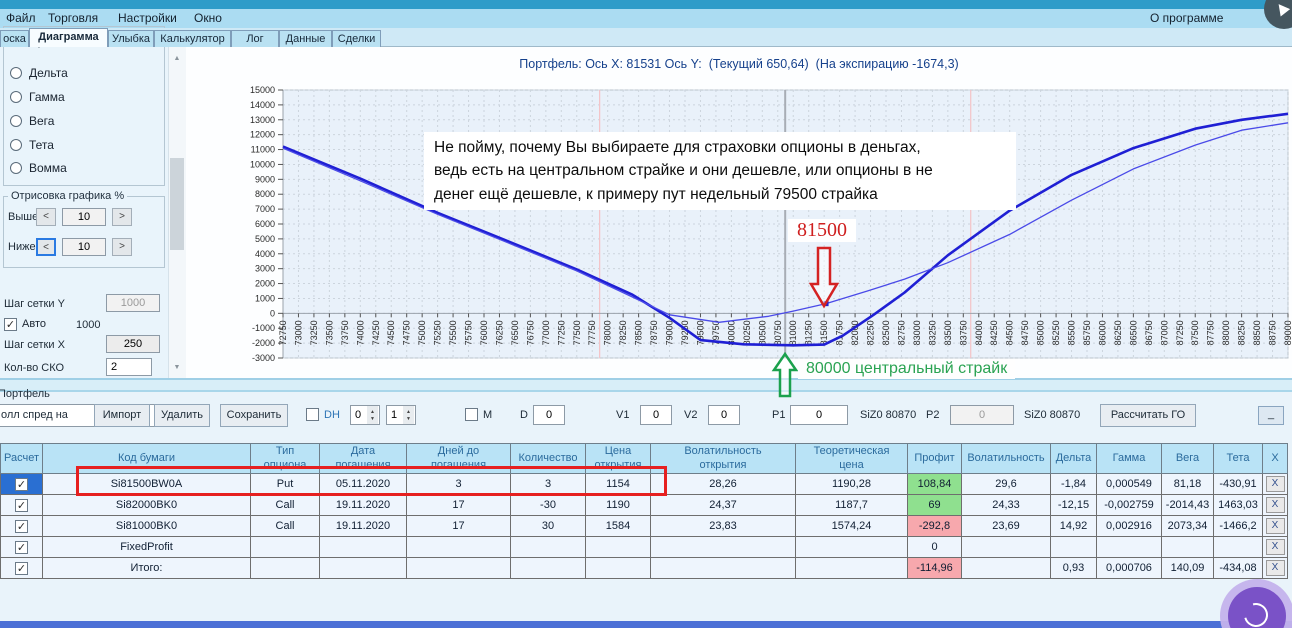 This screenshot has width=1292, height=628. What do you see at coordinates (1238, 458) in the screenshot?
I see `column-header: Тета` at bounding box center [1238, 458].